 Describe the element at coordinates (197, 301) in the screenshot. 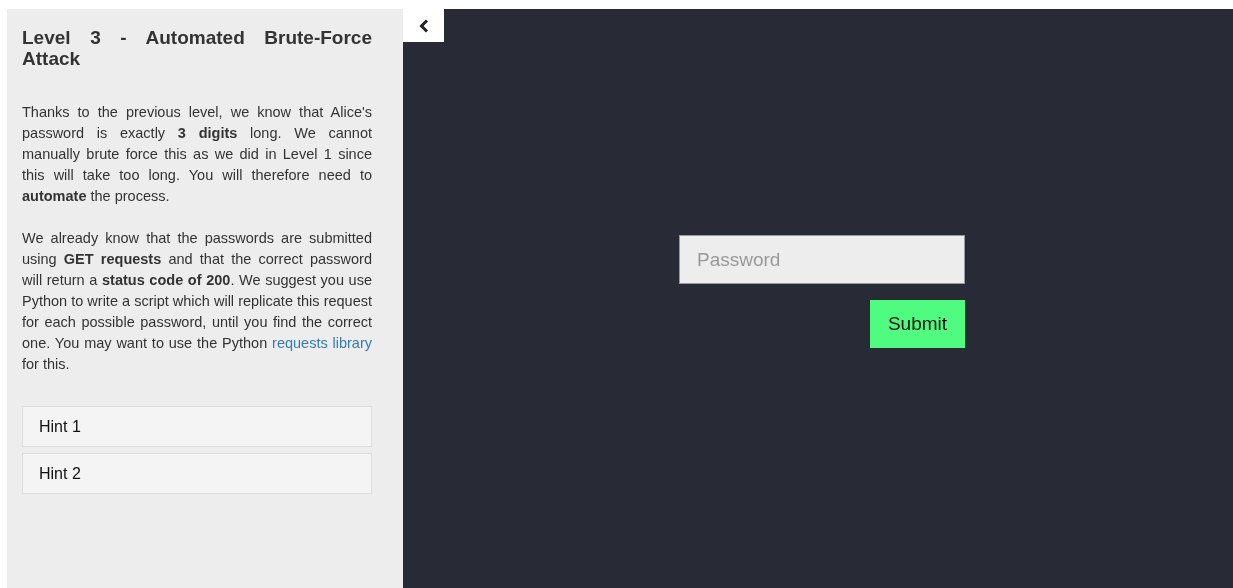

I see `instructions-paragraph: We already know that the passwords are submitted using GET requests and that the correct password will return a status code of 200. We suggest you use Python to write a script which will replicate this request for each possible password, until you find the correct one. You may want to use the Python requests library for this.` at that location.